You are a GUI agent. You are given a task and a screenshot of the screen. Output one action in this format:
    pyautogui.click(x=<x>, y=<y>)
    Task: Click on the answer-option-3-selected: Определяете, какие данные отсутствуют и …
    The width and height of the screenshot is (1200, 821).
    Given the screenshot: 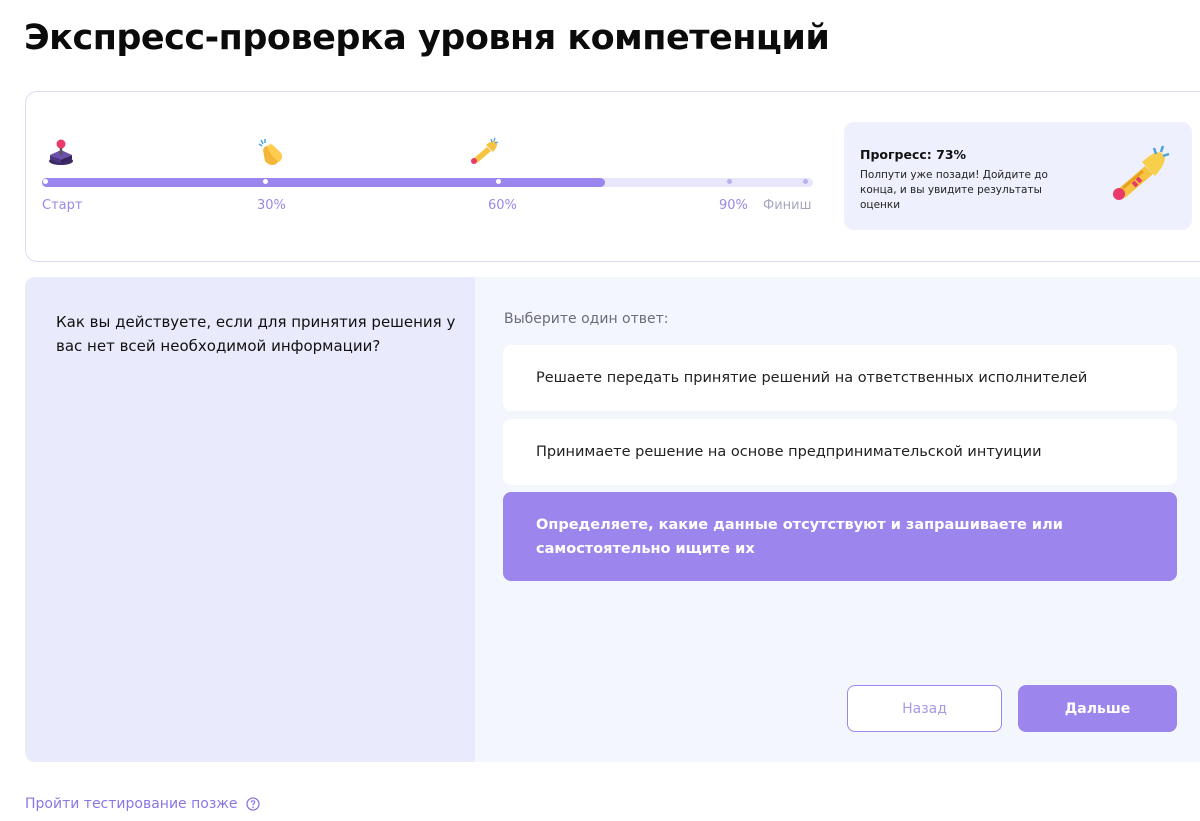 What is the action you would take?
    pyautogui.click(x=840, y=536)
    